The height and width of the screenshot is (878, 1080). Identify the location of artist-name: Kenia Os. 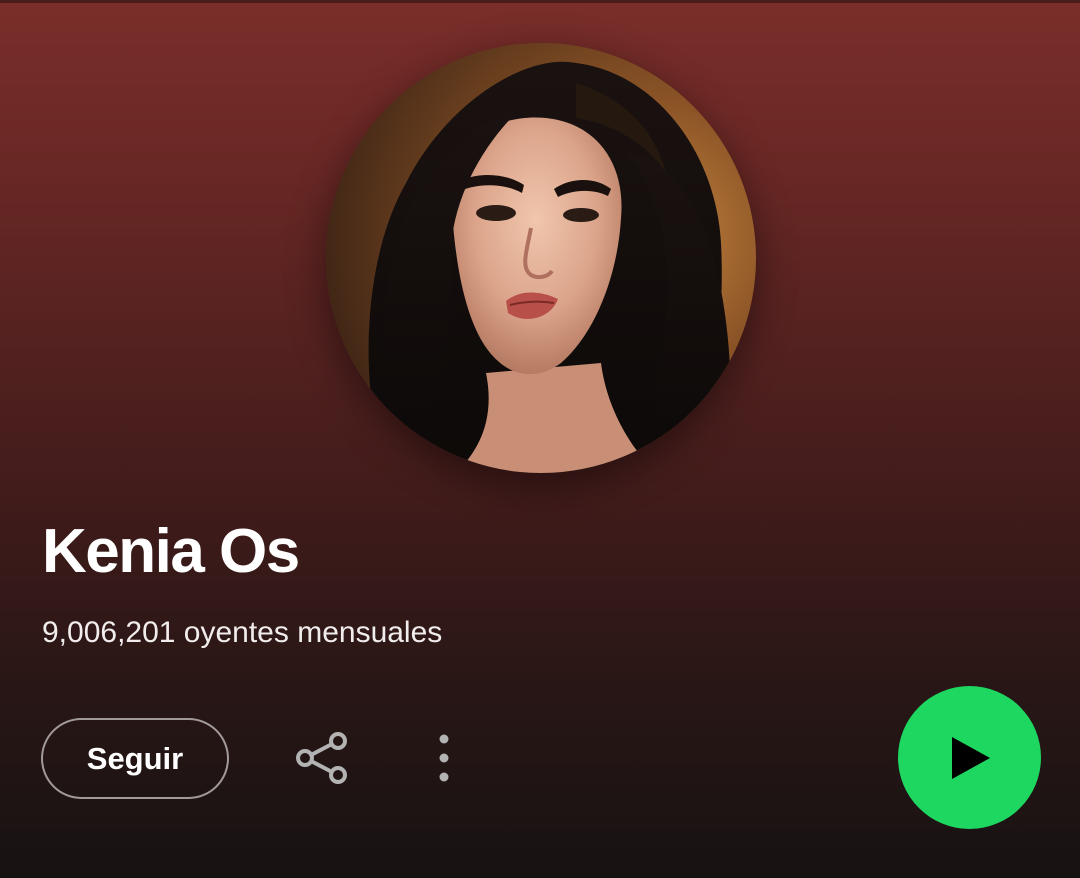
(171, 551).